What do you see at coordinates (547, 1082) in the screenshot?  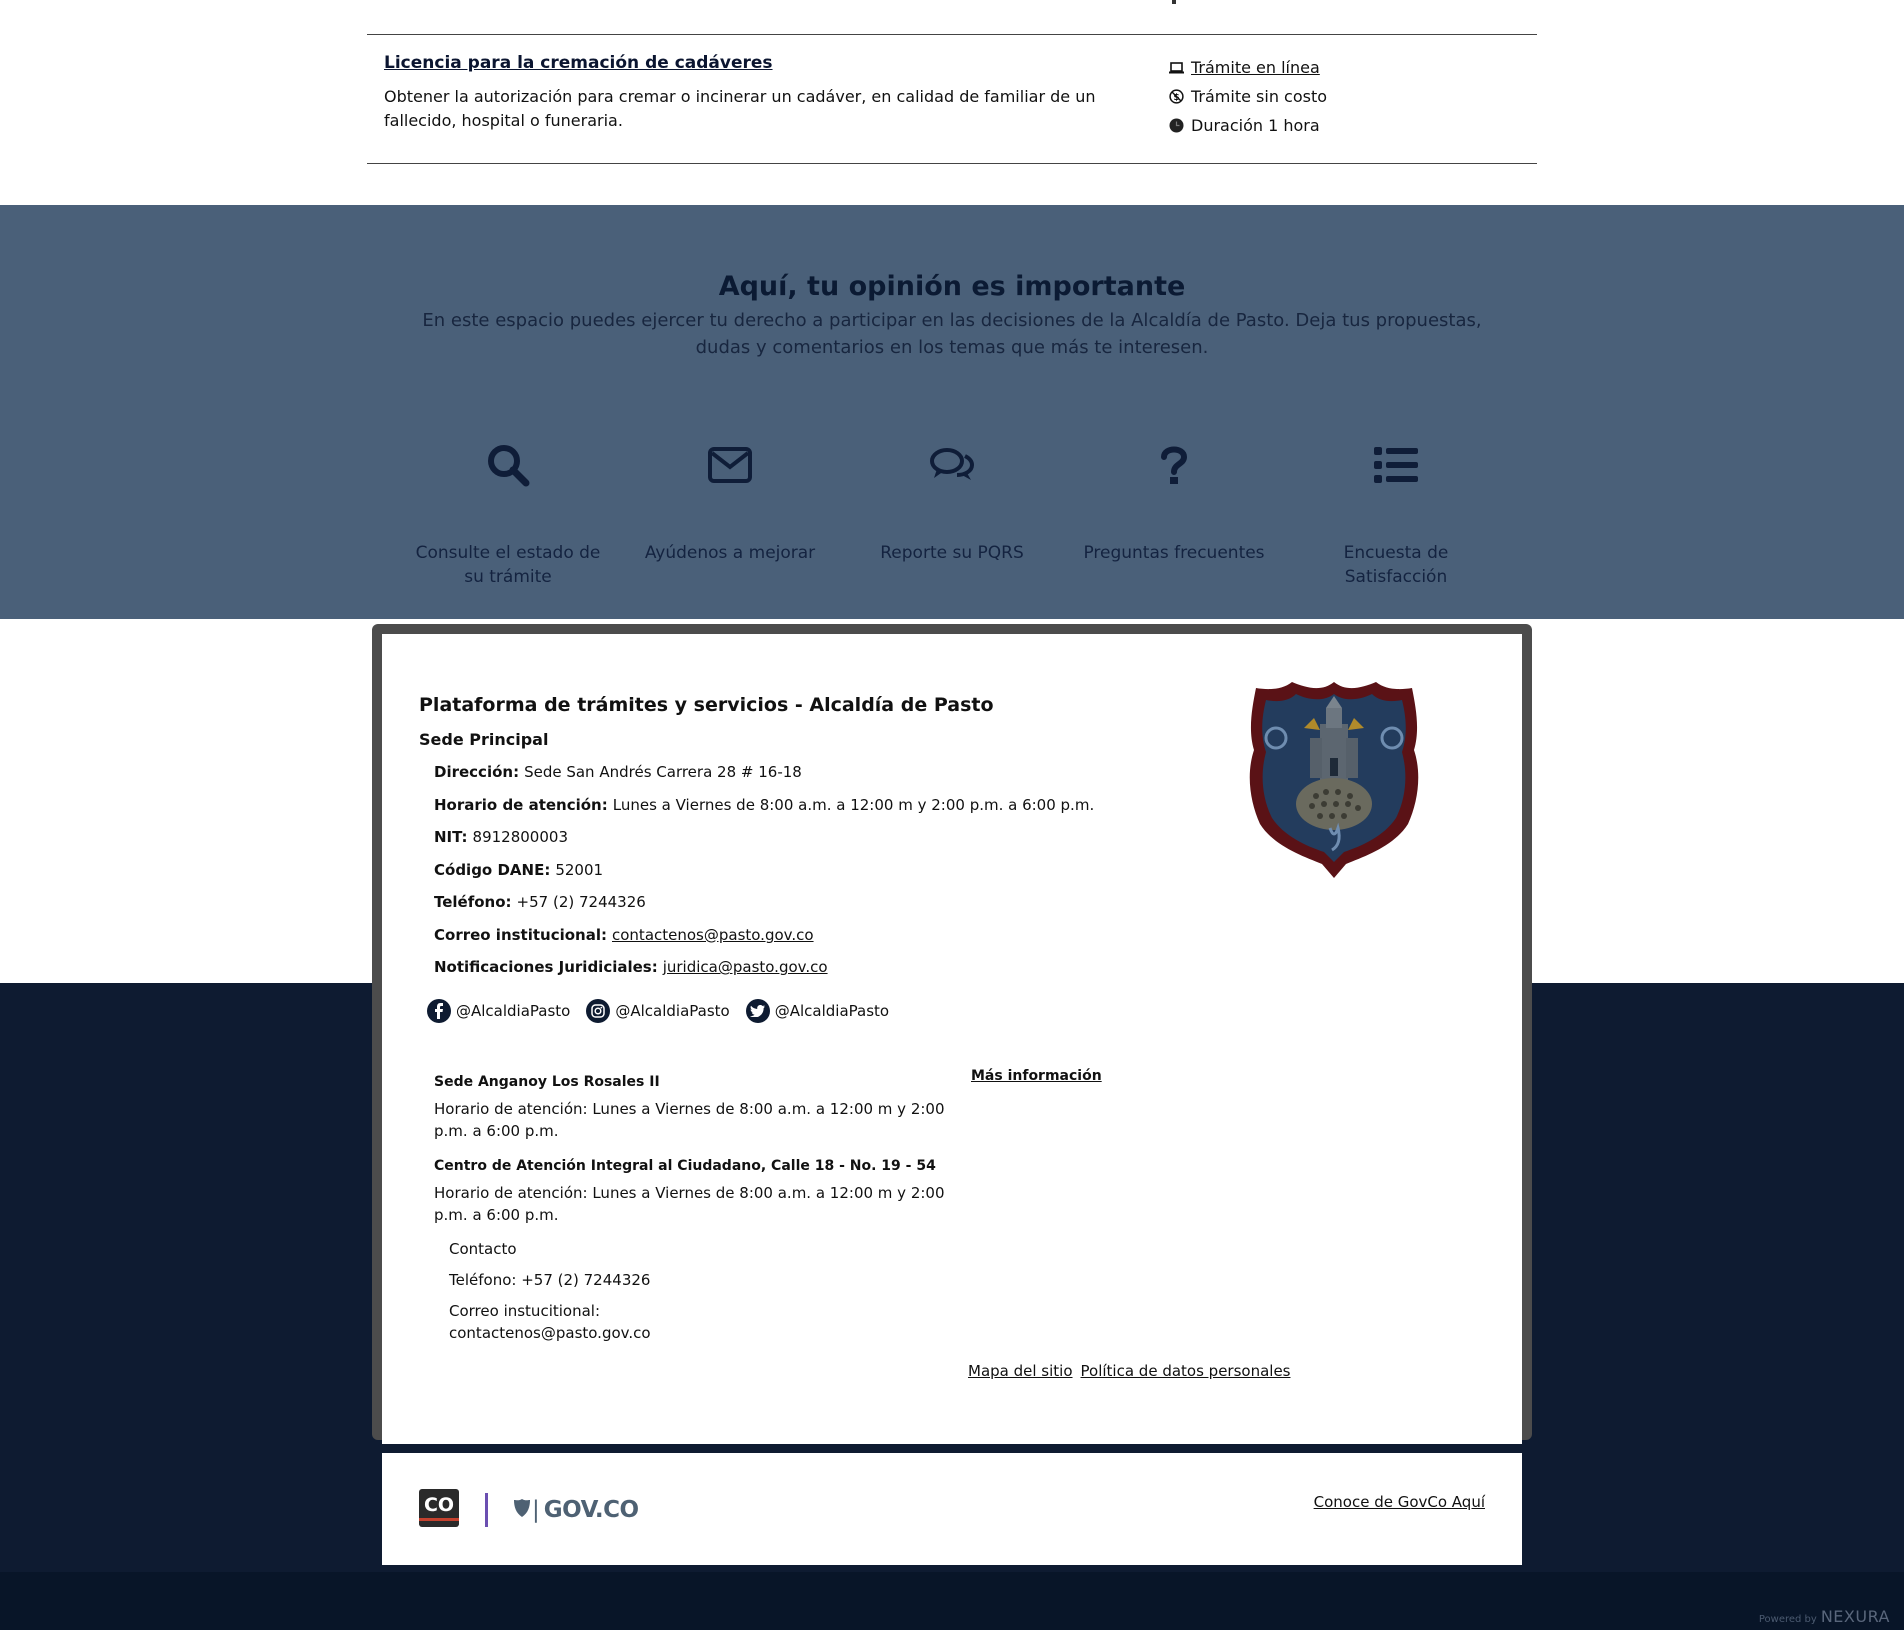 I see `sede2-title: Sede Anganoy Los Rosales II` at bounding box center [547, 1082].